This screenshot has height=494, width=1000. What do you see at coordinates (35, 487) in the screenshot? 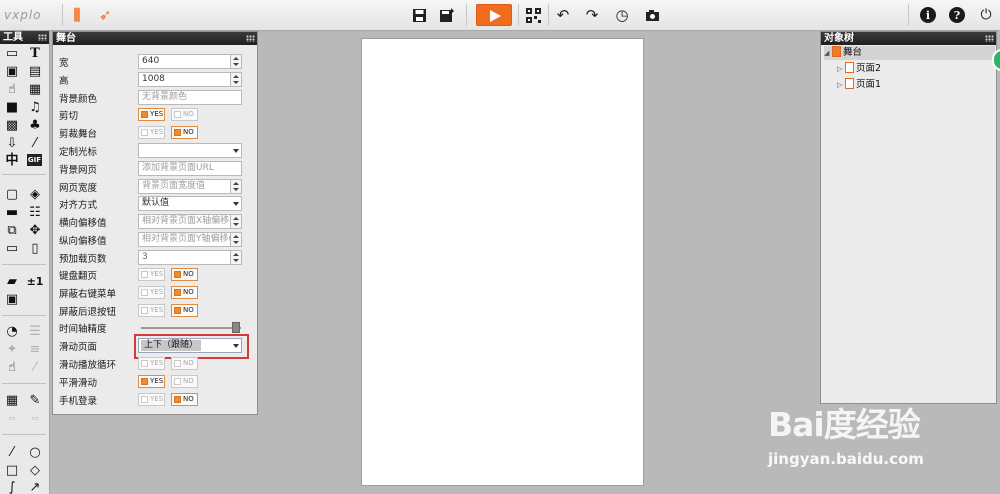
I see `arrow-icon: ↗` at bounding box center [35, 487].